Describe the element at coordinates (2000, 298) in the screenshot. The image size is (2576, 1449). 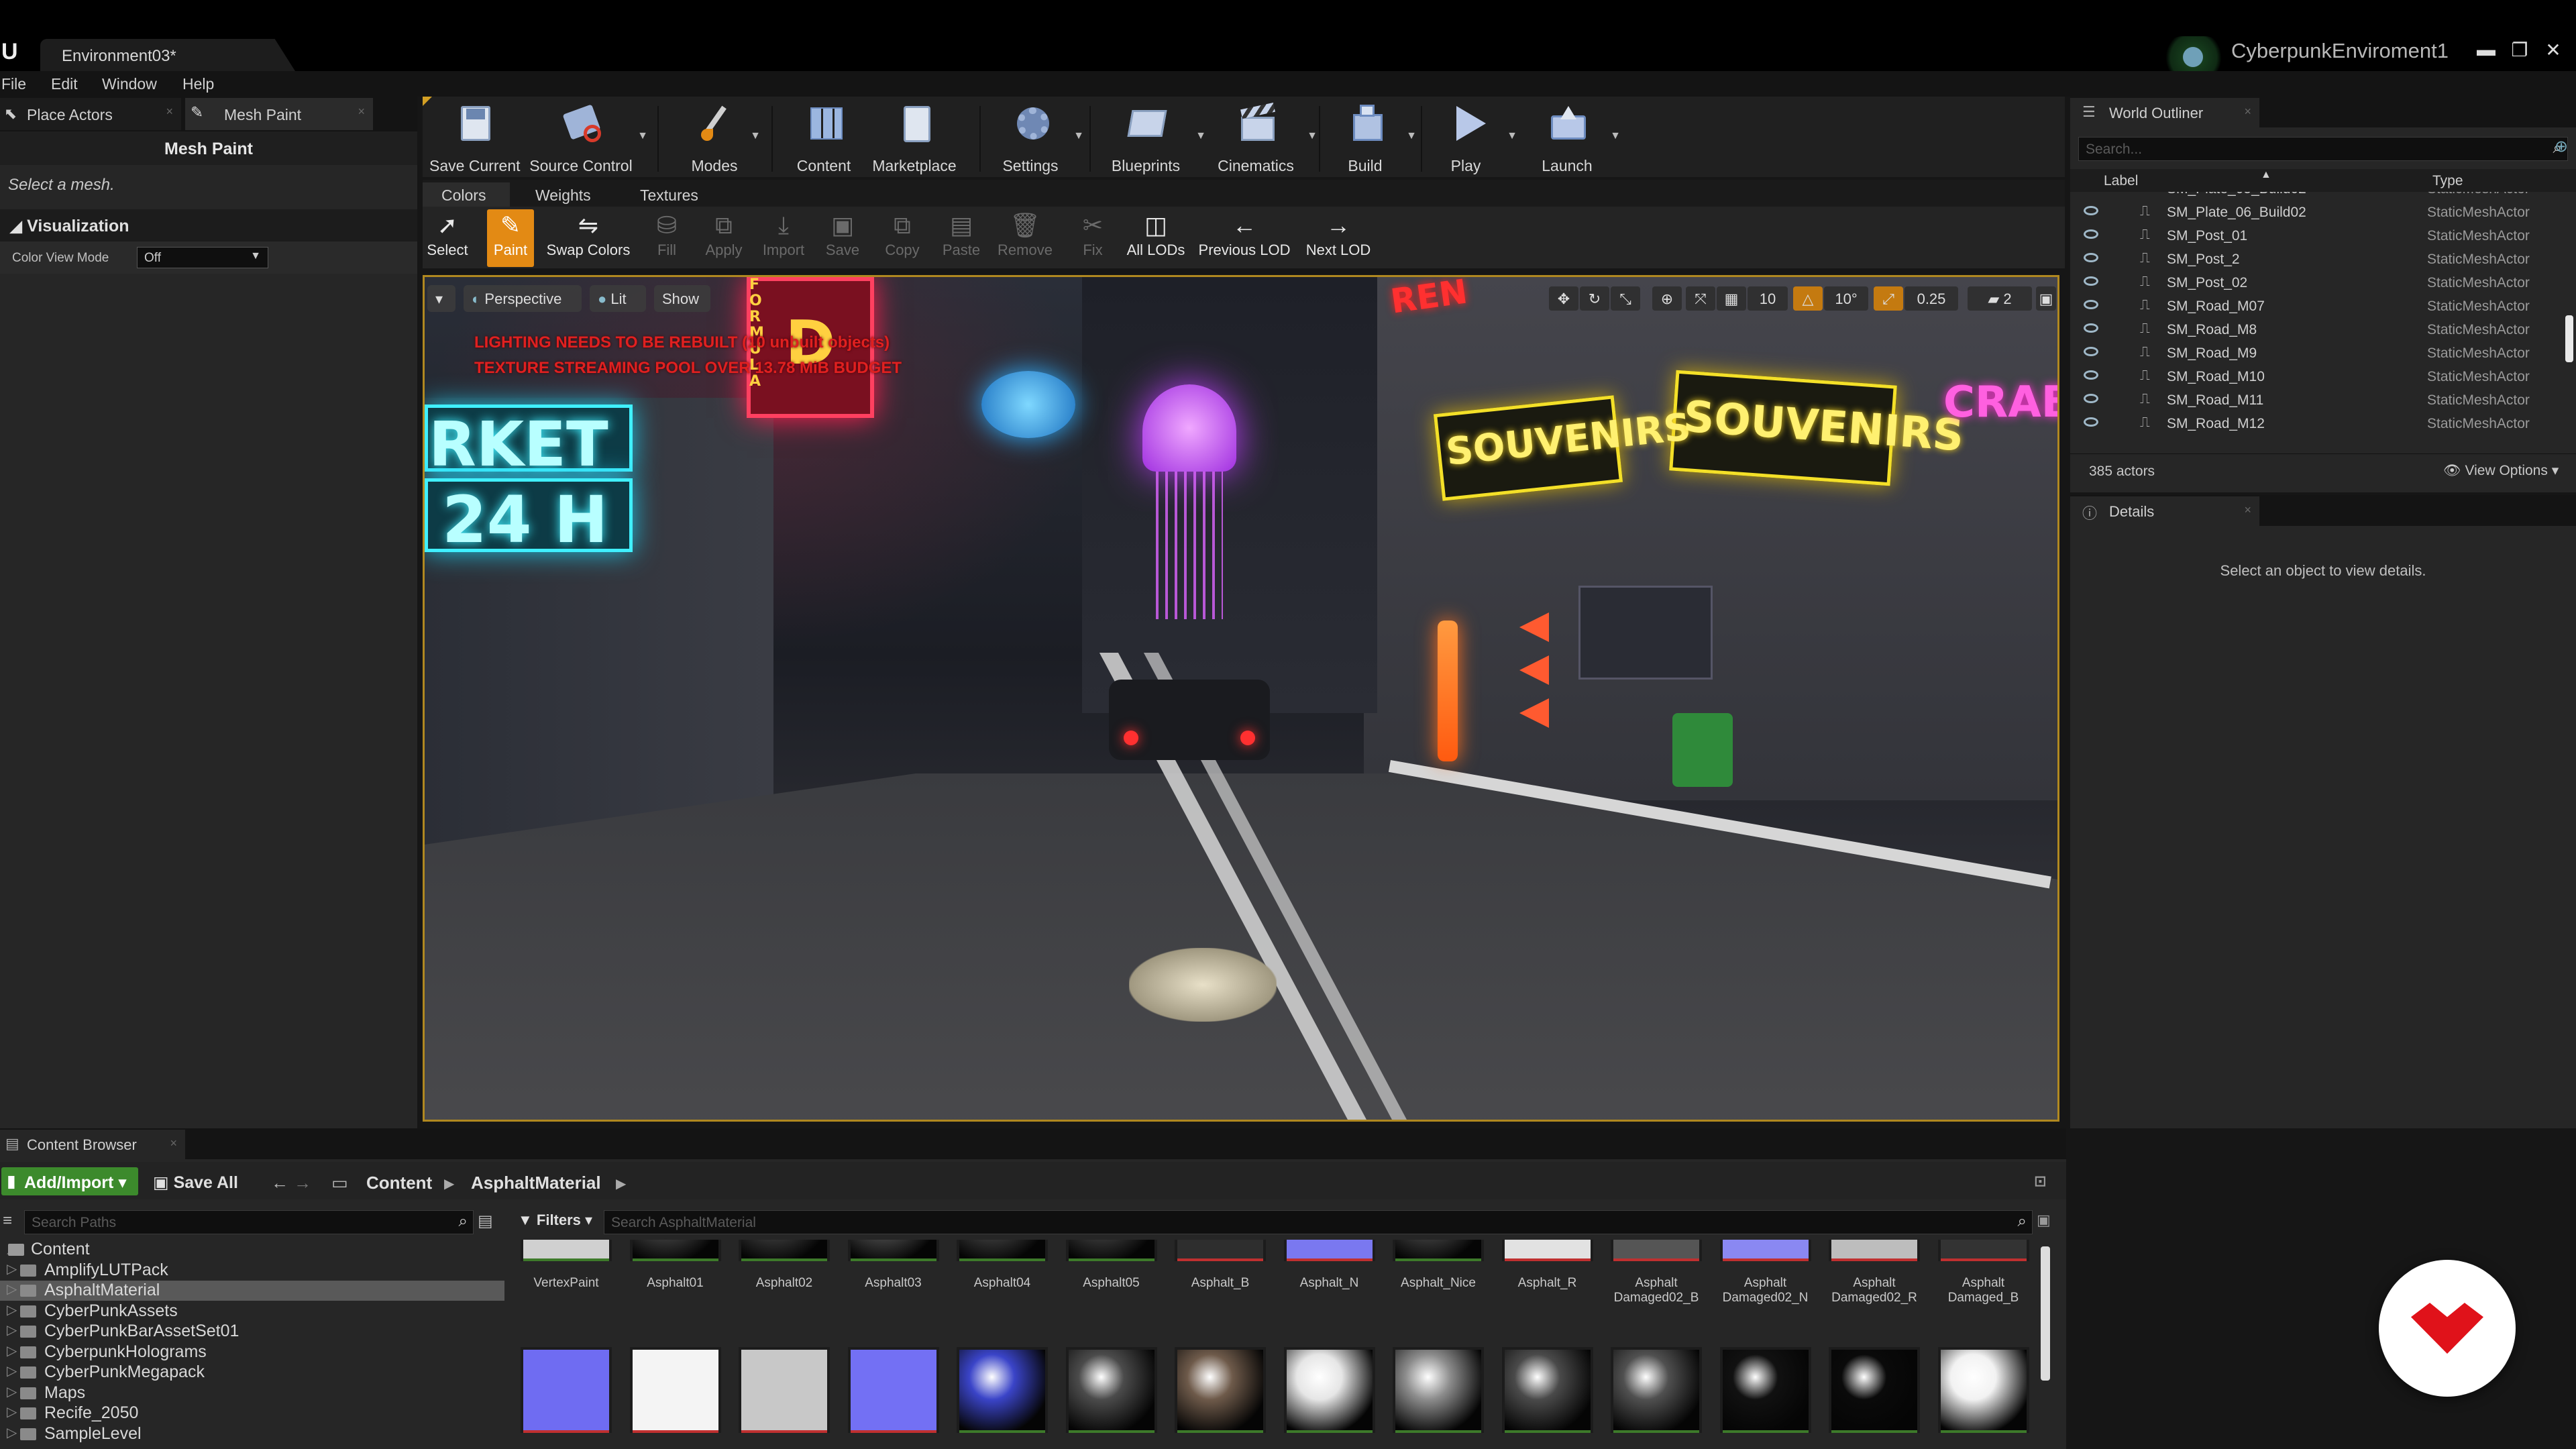
I see `camera-speed: ▰ 2` at that location.